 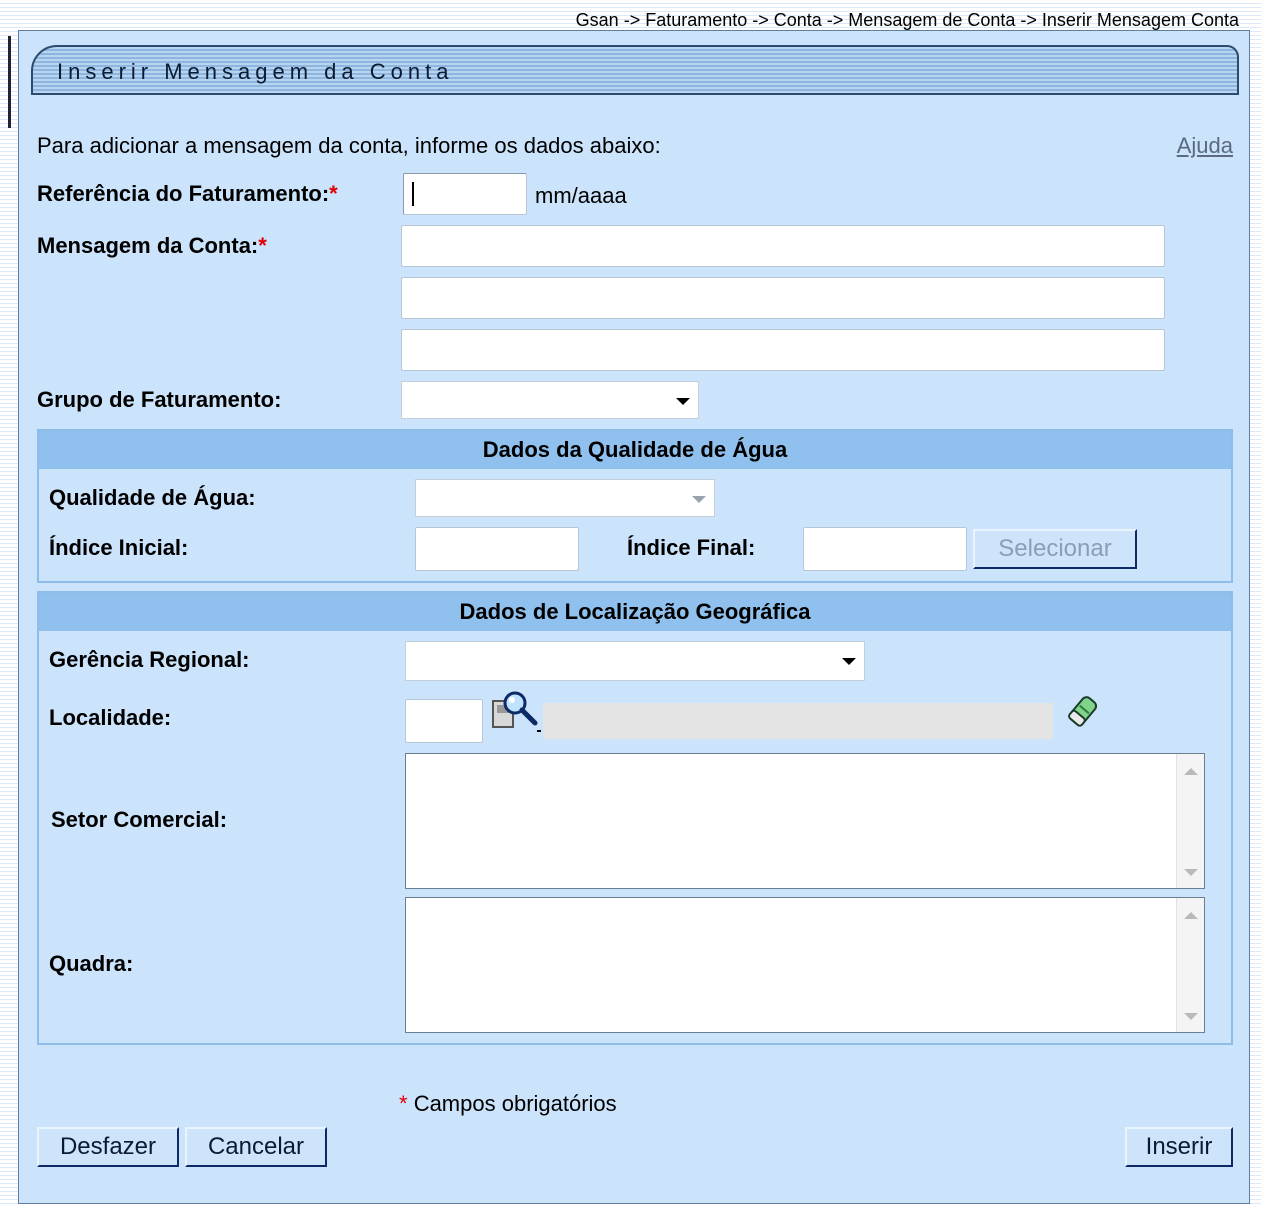 What do you see at coordinates (9, 82) in the screenshot?
I see `window-edge` at bounding box center [9, 82].